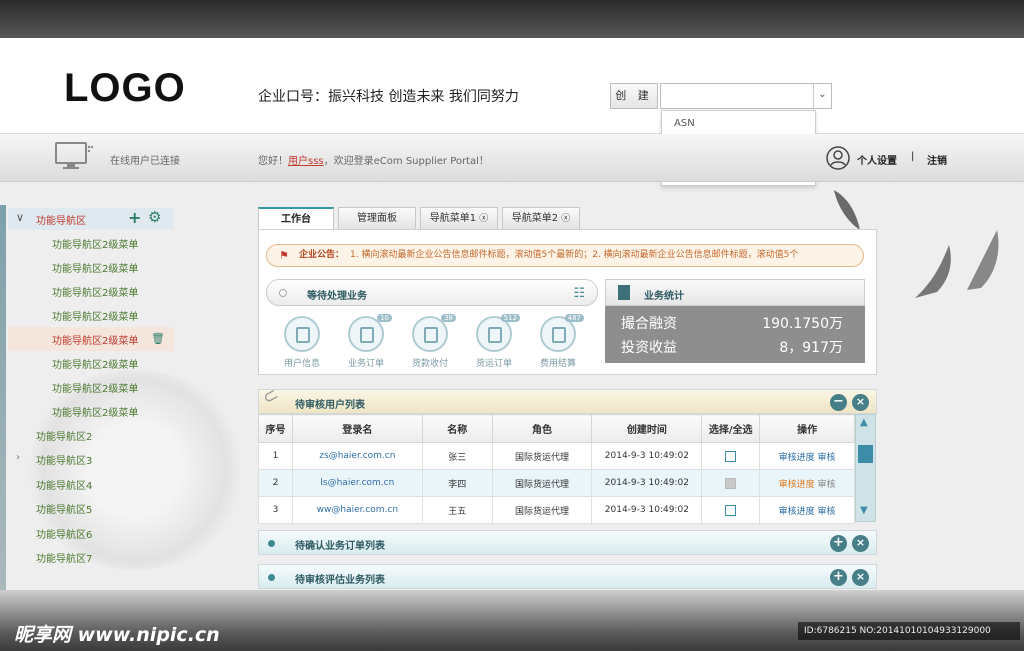 This screenshot has height=651, width=1024. I want to click on row-number: 2, so click(275, 483).